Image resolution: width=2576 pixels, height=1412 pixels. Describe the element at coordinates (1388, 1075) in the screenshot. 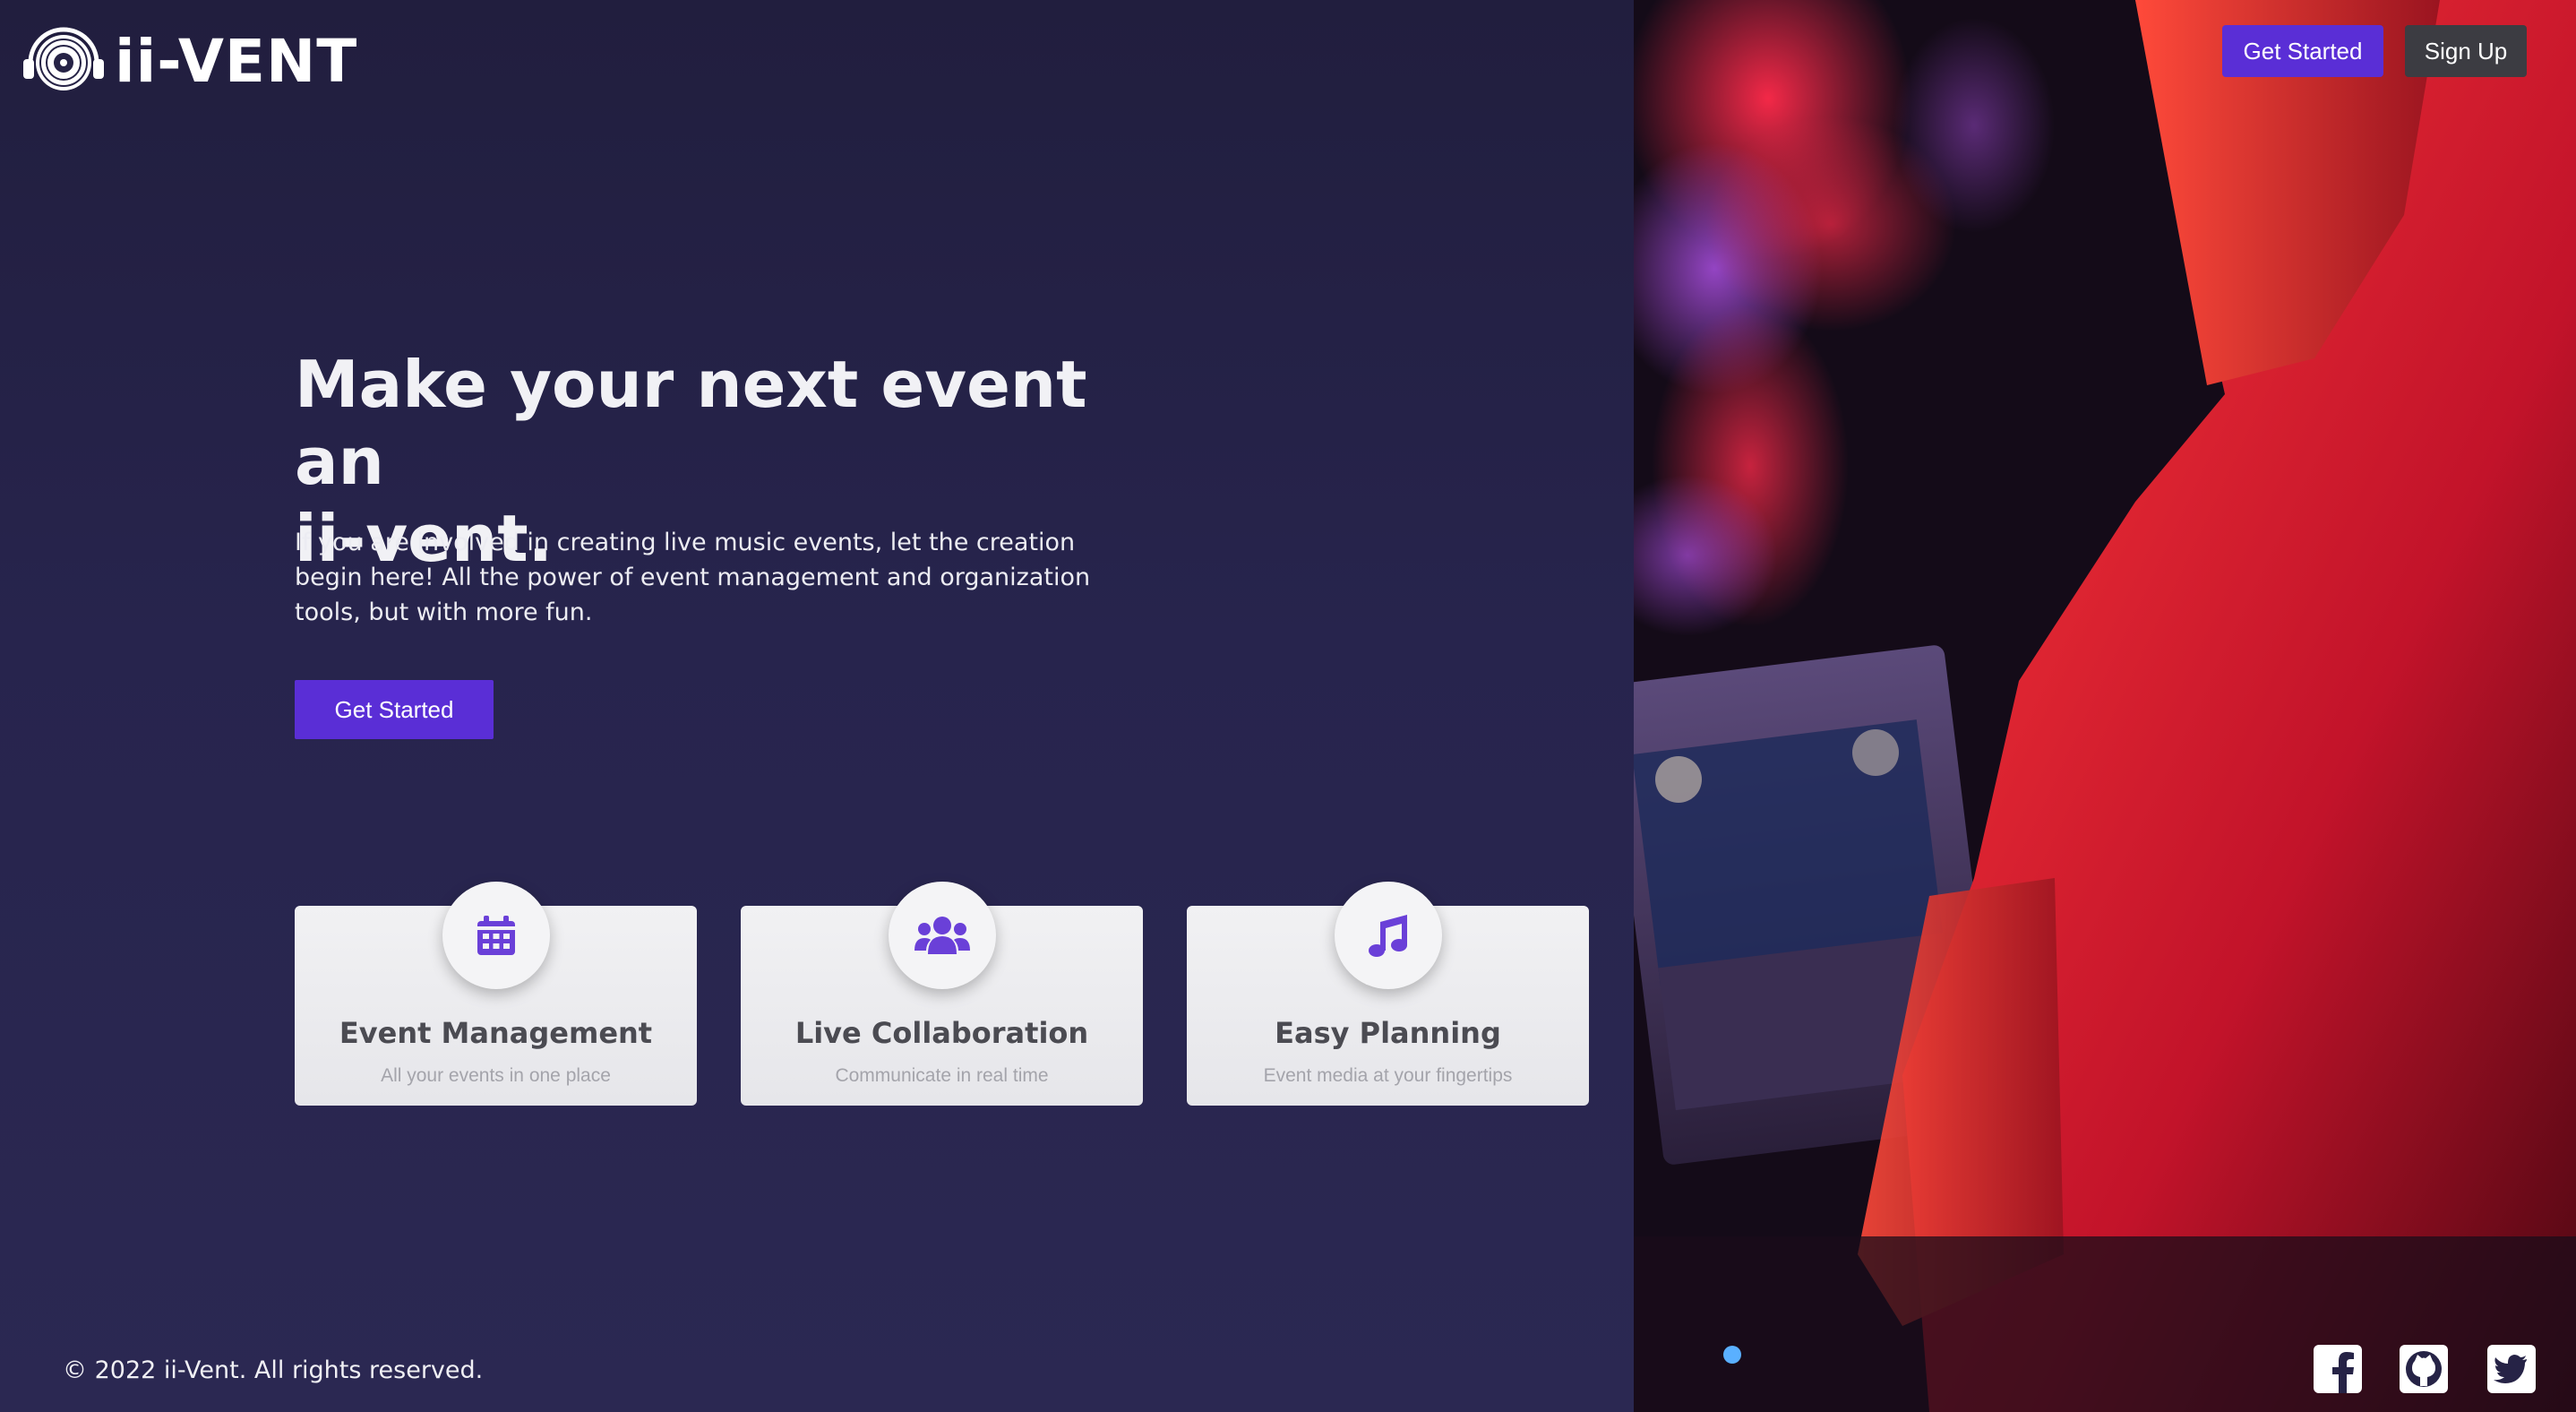

I see `feature-description: Event media at your fingertips` at that location.